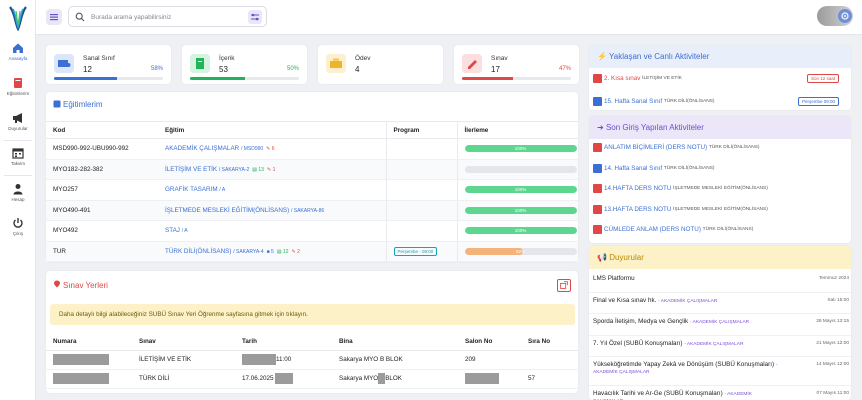 This screenshot has height=400, width=862. What do you see at coordinates (102, 251) in the screenshot?
I see `course-code: TUR` at bounding box center [102, 251].